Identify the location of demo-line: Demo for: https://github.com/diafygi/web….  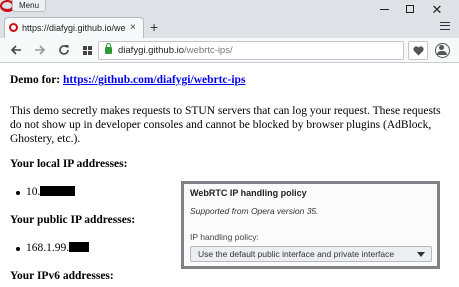
(127, 80).